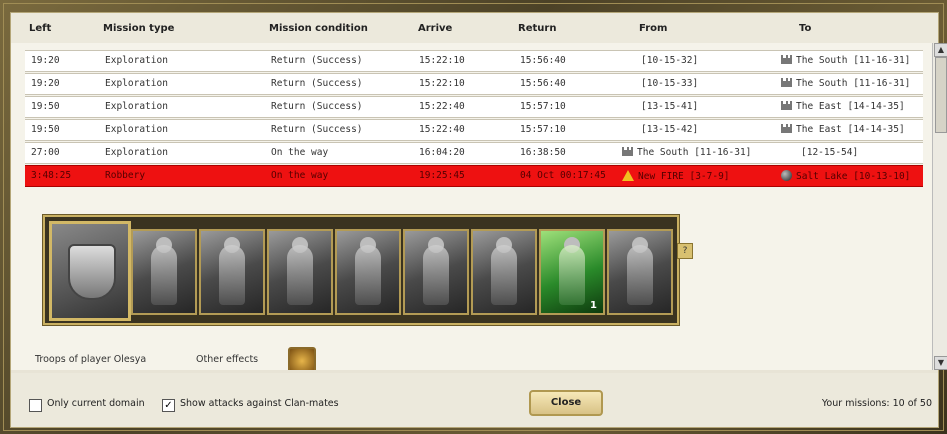  What do you see at coordinates (435, 28) in the screenshot?
I see `col-arrive: Arrive` at bounding box center [435, 28].